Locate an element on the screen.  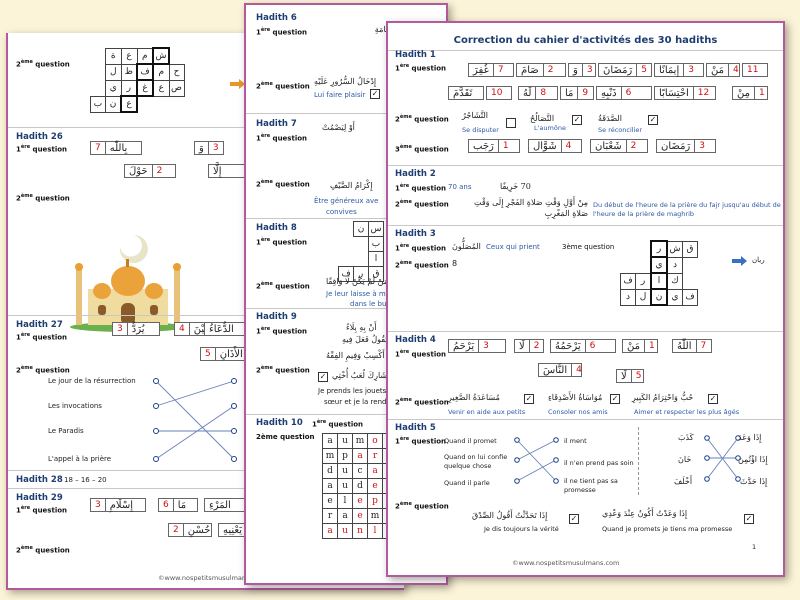
answer-french: Quand je promets je tiens ma promesse is located at coordinates (667, 529).